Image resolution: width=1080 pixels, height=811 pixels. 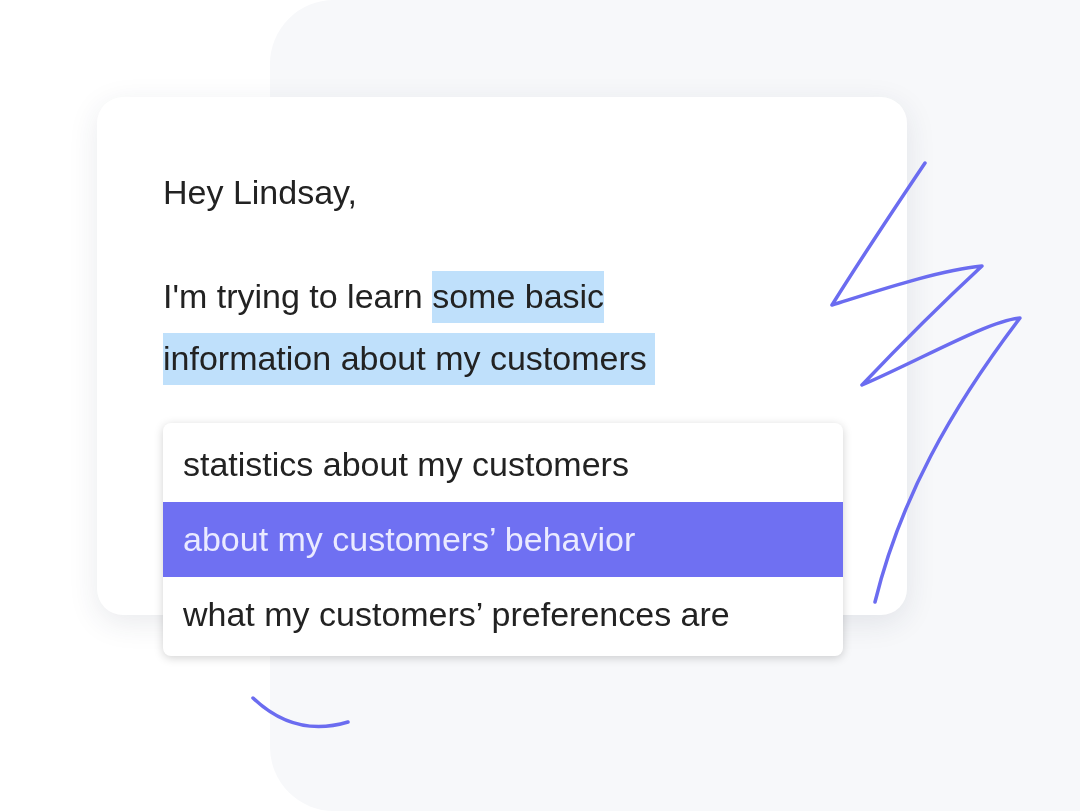 What do you see at coordinates (503, 464) in the screenshot?
I see `suggestion-option: statistics about my customers` at bounding box center [503, 464].